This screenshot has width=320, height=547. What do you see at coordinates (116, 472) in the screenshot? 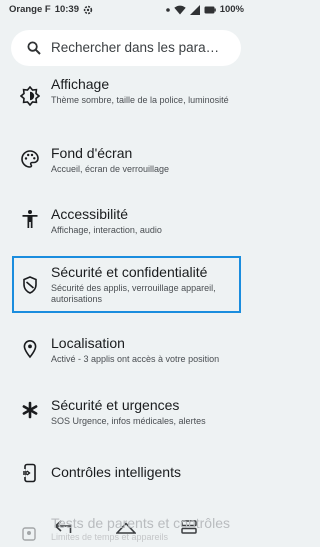
I see `setting-title: Contrôles intelligents` at bounding box center [116, 472].